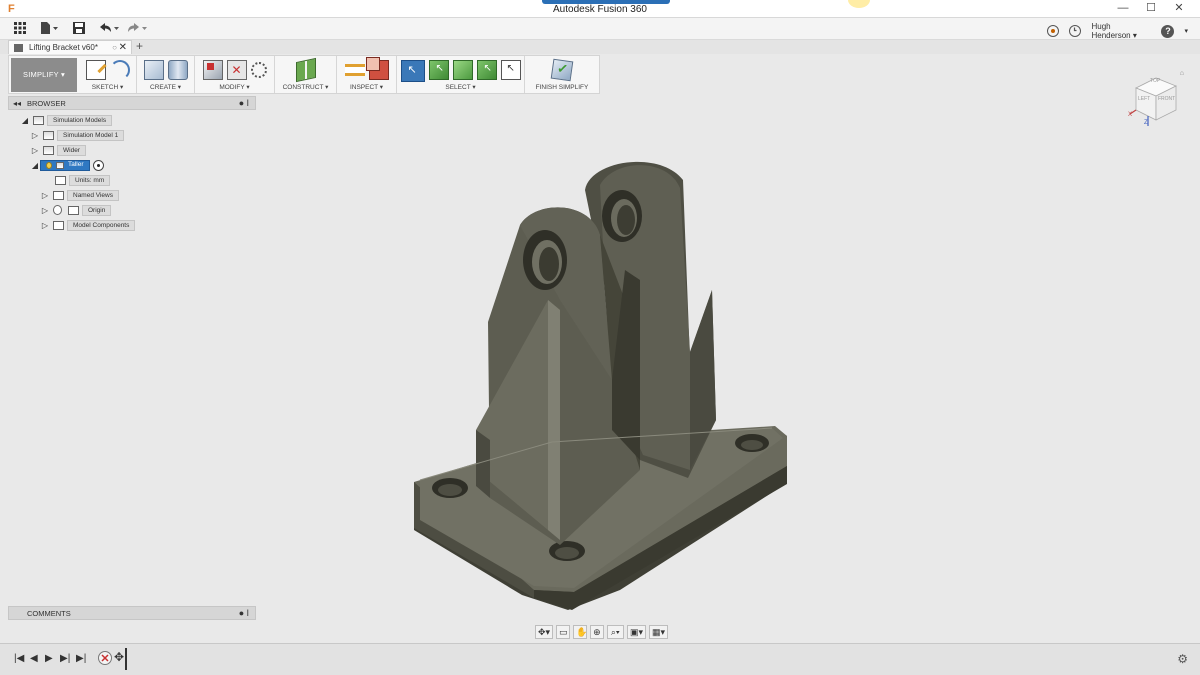  What do you see at coordinates (562, 70) in the screenshot?
I see `finish-simplify-icon` at bounding box center [562, 70].